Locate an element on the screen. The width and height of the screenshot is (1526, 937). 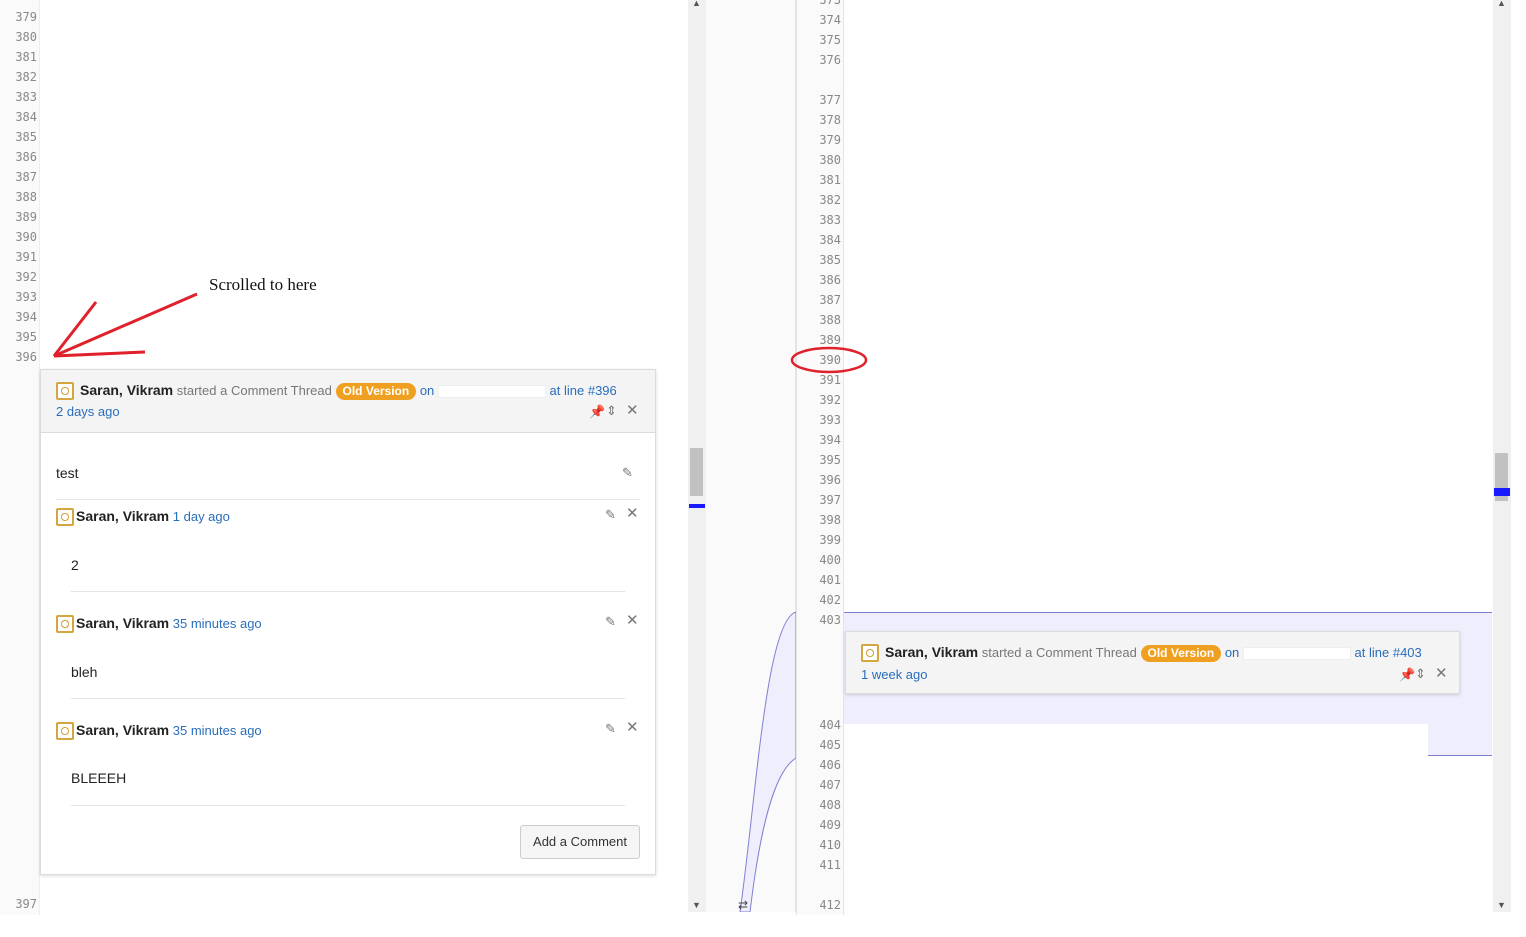
thread-time: 1 week ago is located at coordinates (894, 674).